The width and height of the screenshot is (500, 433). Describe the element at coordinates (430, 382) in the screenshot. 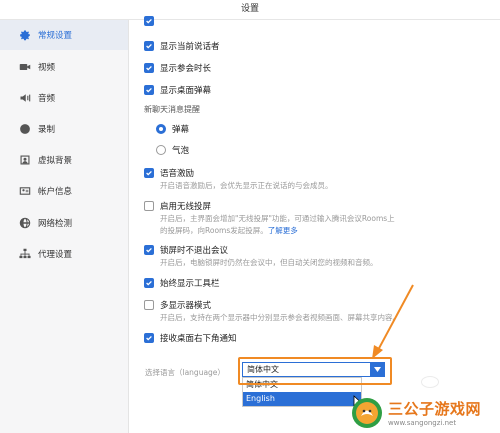

I see `faint-circle-decoration` at that location.